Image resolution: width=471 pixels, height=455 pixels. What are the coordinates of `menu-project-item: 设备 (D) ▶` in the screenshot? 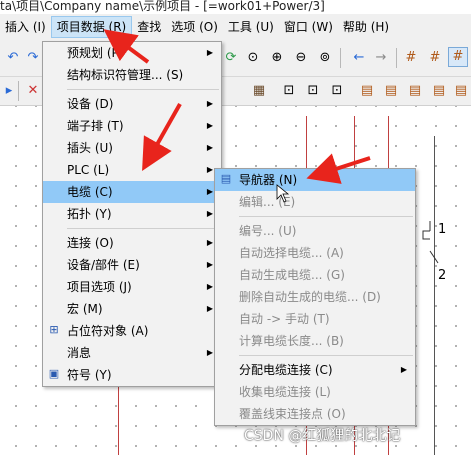 It's located at (132, 104).